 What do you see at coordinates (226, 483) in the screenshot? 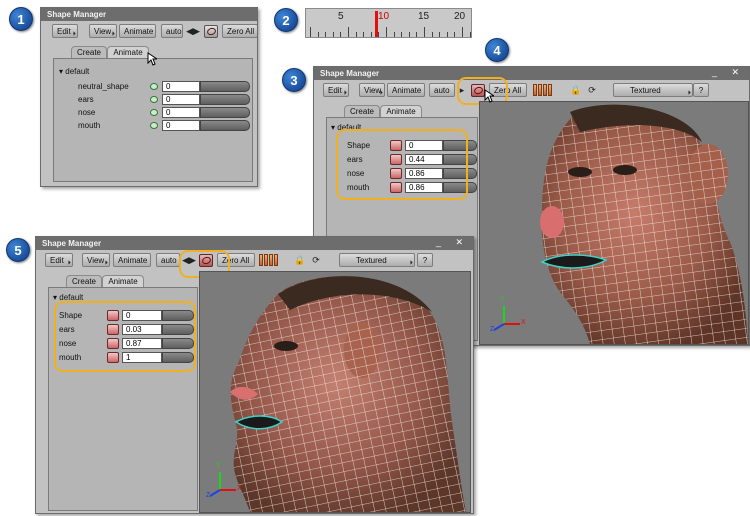
I see `axis-gizmo: Y X Z` at bounding box center [226, 483].